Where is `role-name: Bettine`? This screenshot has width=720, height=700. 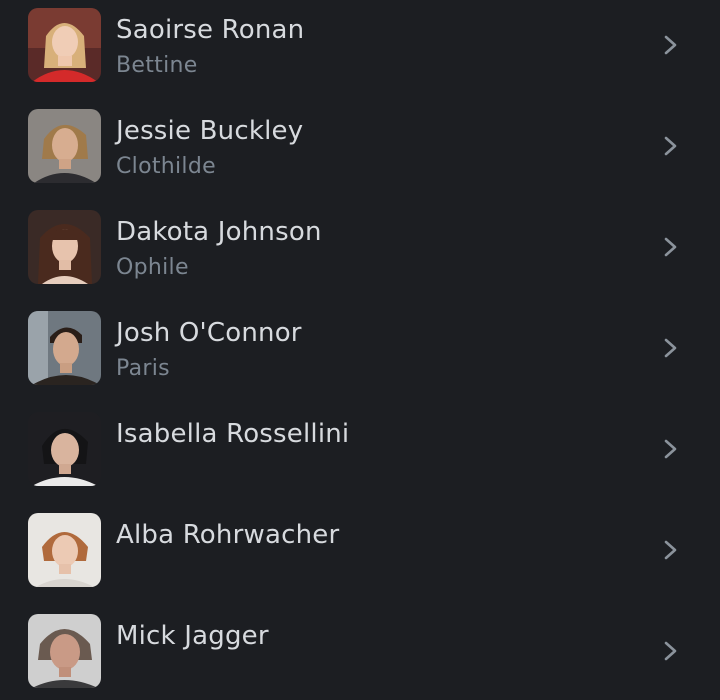 role-name: Bettine is located at coordinates (157, 65).